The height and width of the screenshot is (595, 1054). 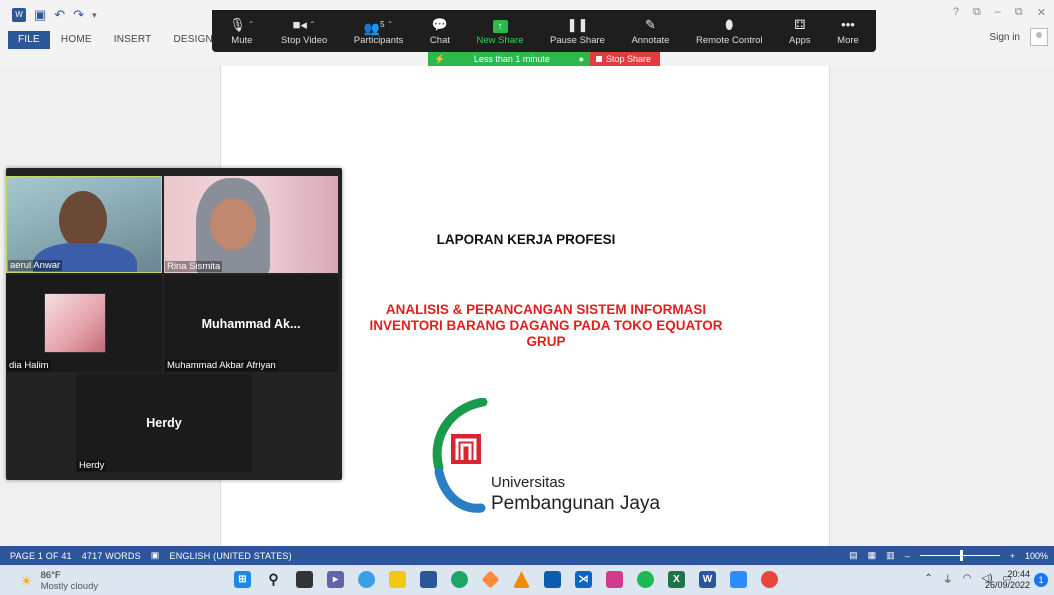 What do you see at coordinates (440, 58) in the screenshot?
I see `signal-icon: ⚡` at bounding box center [440, 58].